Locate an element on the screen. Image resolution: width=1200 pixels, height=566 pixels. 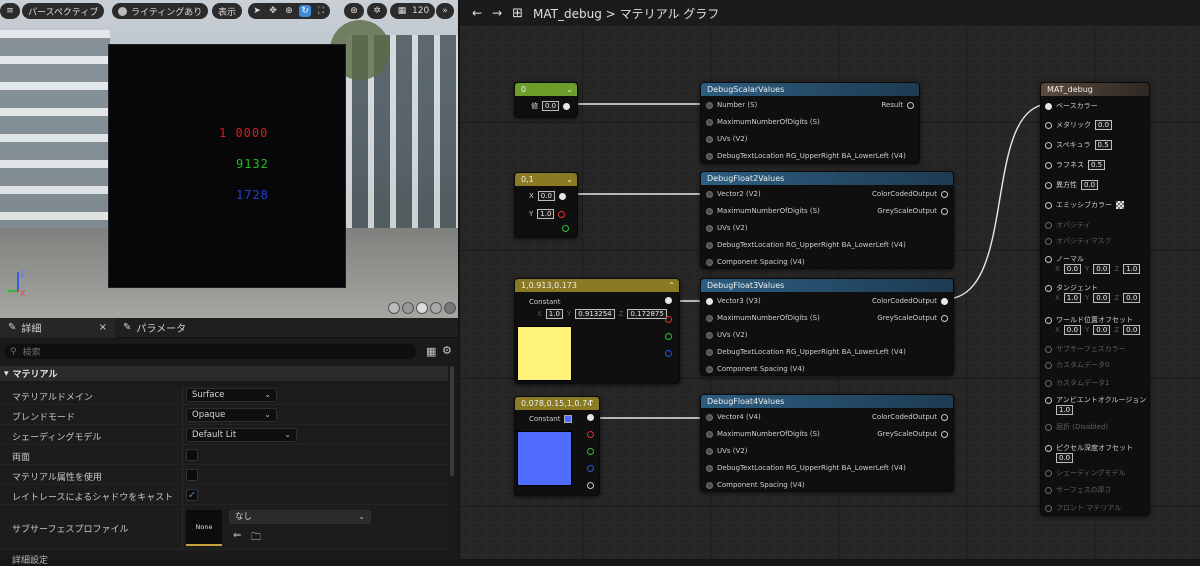
more-options-button: » is located at coordinates (445, 11).